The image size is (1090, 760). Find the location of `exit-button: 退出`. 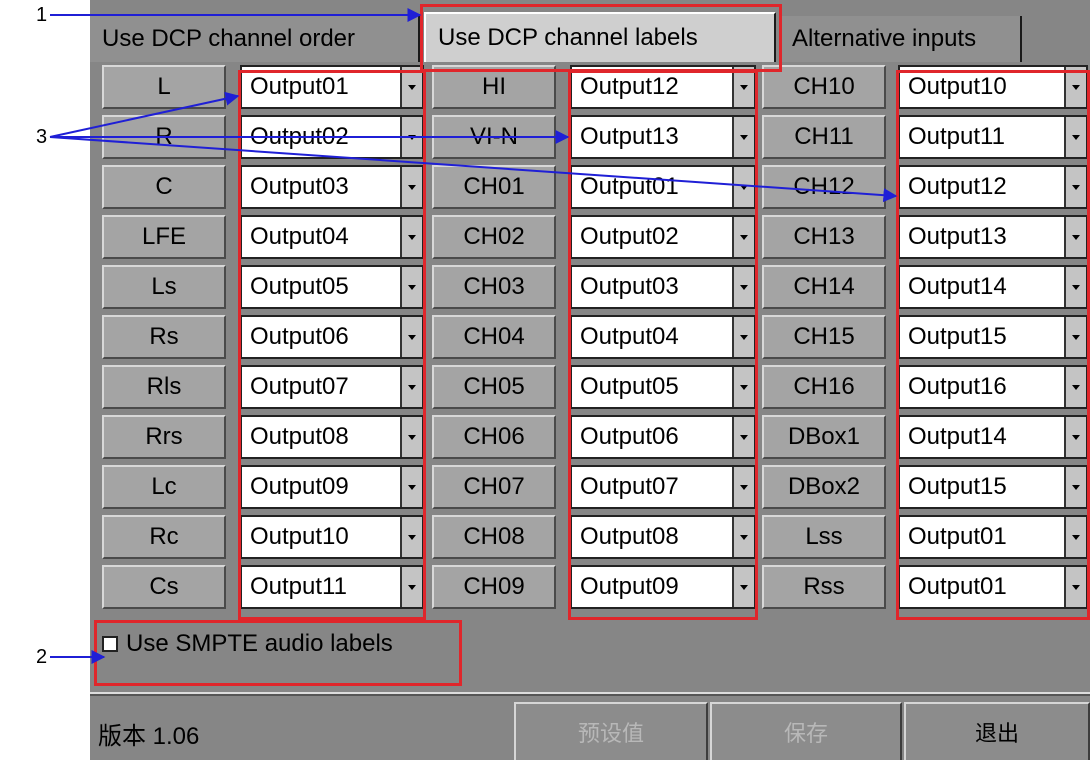

exit-button: 退出 is located at coordinates (997, 731).